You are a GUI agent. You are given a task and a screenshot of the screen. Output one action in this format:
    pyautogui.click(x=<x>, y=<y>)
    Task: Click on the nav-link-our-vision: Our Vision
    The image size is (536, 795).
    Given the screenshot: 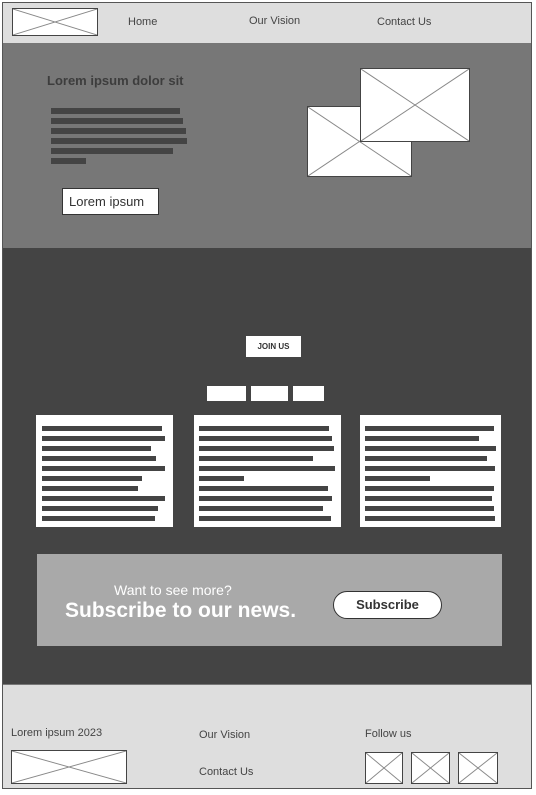 What is the action you would take?
    pyautogui.click(x=274, y=21)
    